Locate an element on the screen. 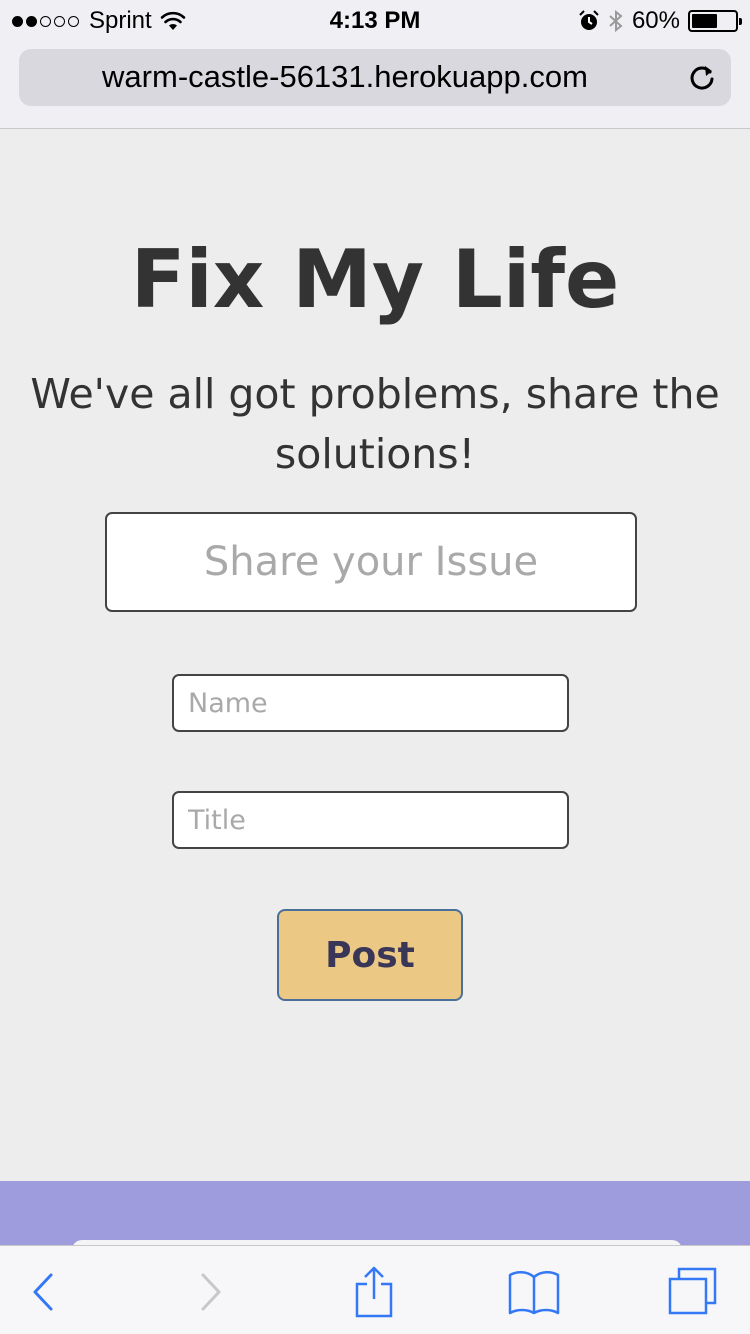  battery-percent: 60% is located at coordinates (655, 20).